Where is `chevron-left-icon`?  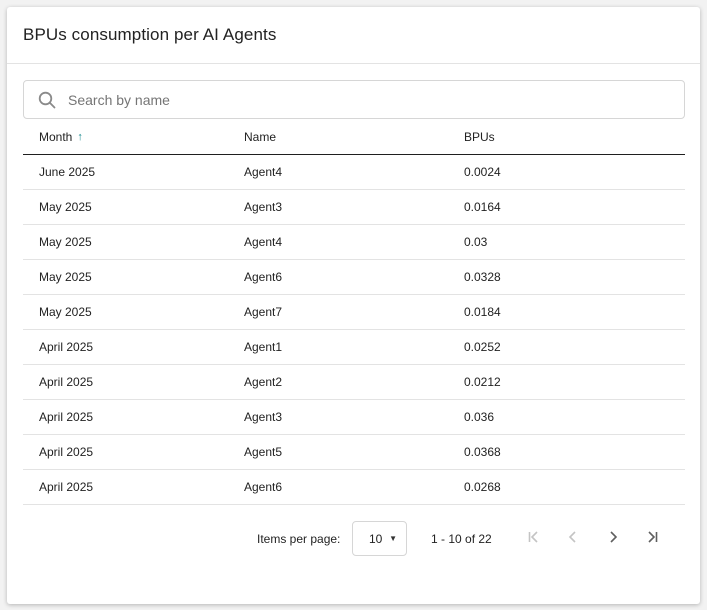
chevron-left-icon is located at coordinates (573, 539).